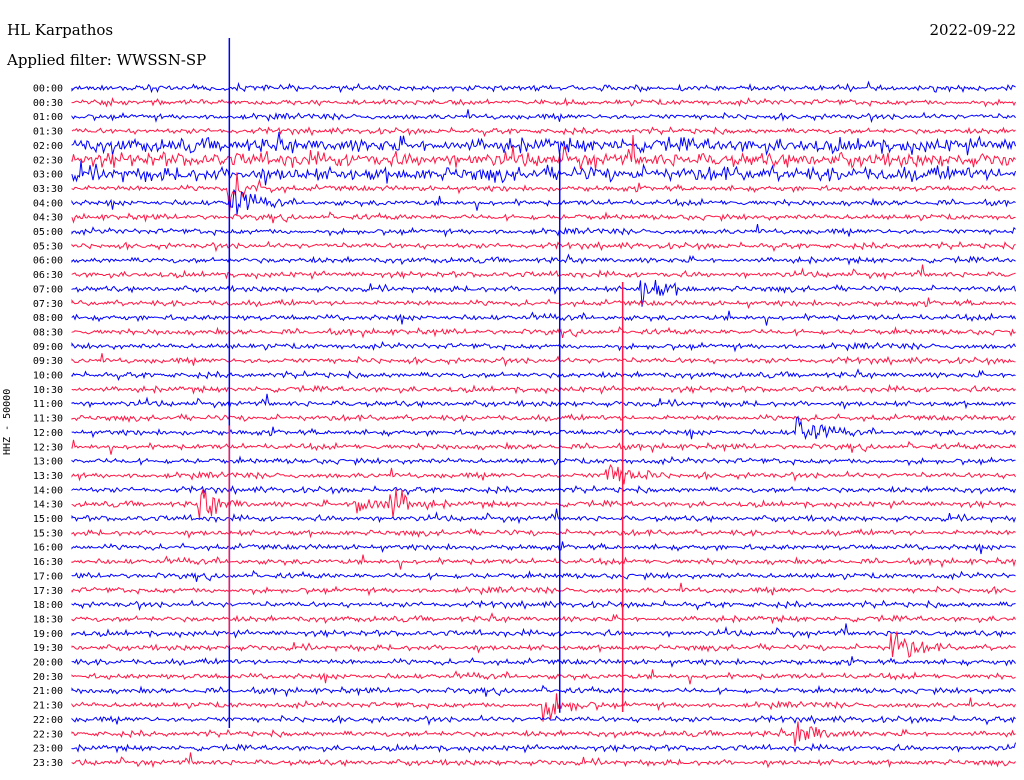 Image resolution: width=1024 pixels, height=780 pixels. Describe the element at coordinates (48, 562) in the screenshot. I see `time-label: 16:30` at that location.